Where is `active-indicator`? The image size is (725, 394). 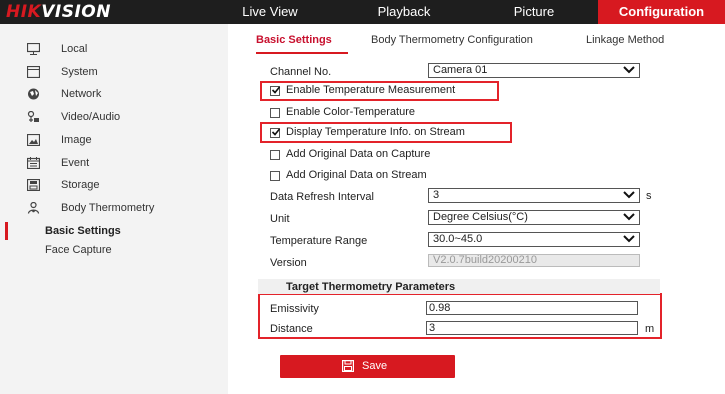
active-indicator is located at coordinates (6, 231).